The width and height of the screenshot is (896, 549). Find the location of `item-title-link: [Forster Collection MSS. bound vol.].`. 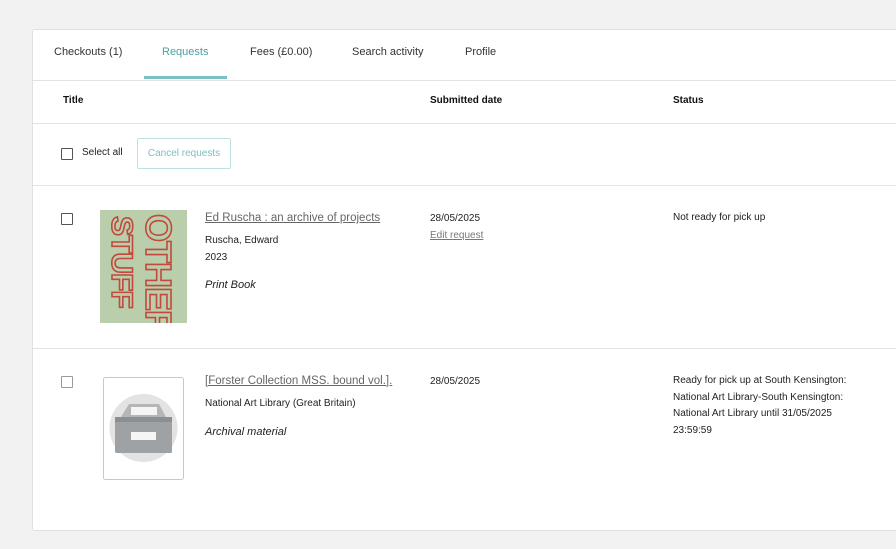

item-title-link: [Forster Collection MSS. bound vol.]. is located at coordinates (298, 381).